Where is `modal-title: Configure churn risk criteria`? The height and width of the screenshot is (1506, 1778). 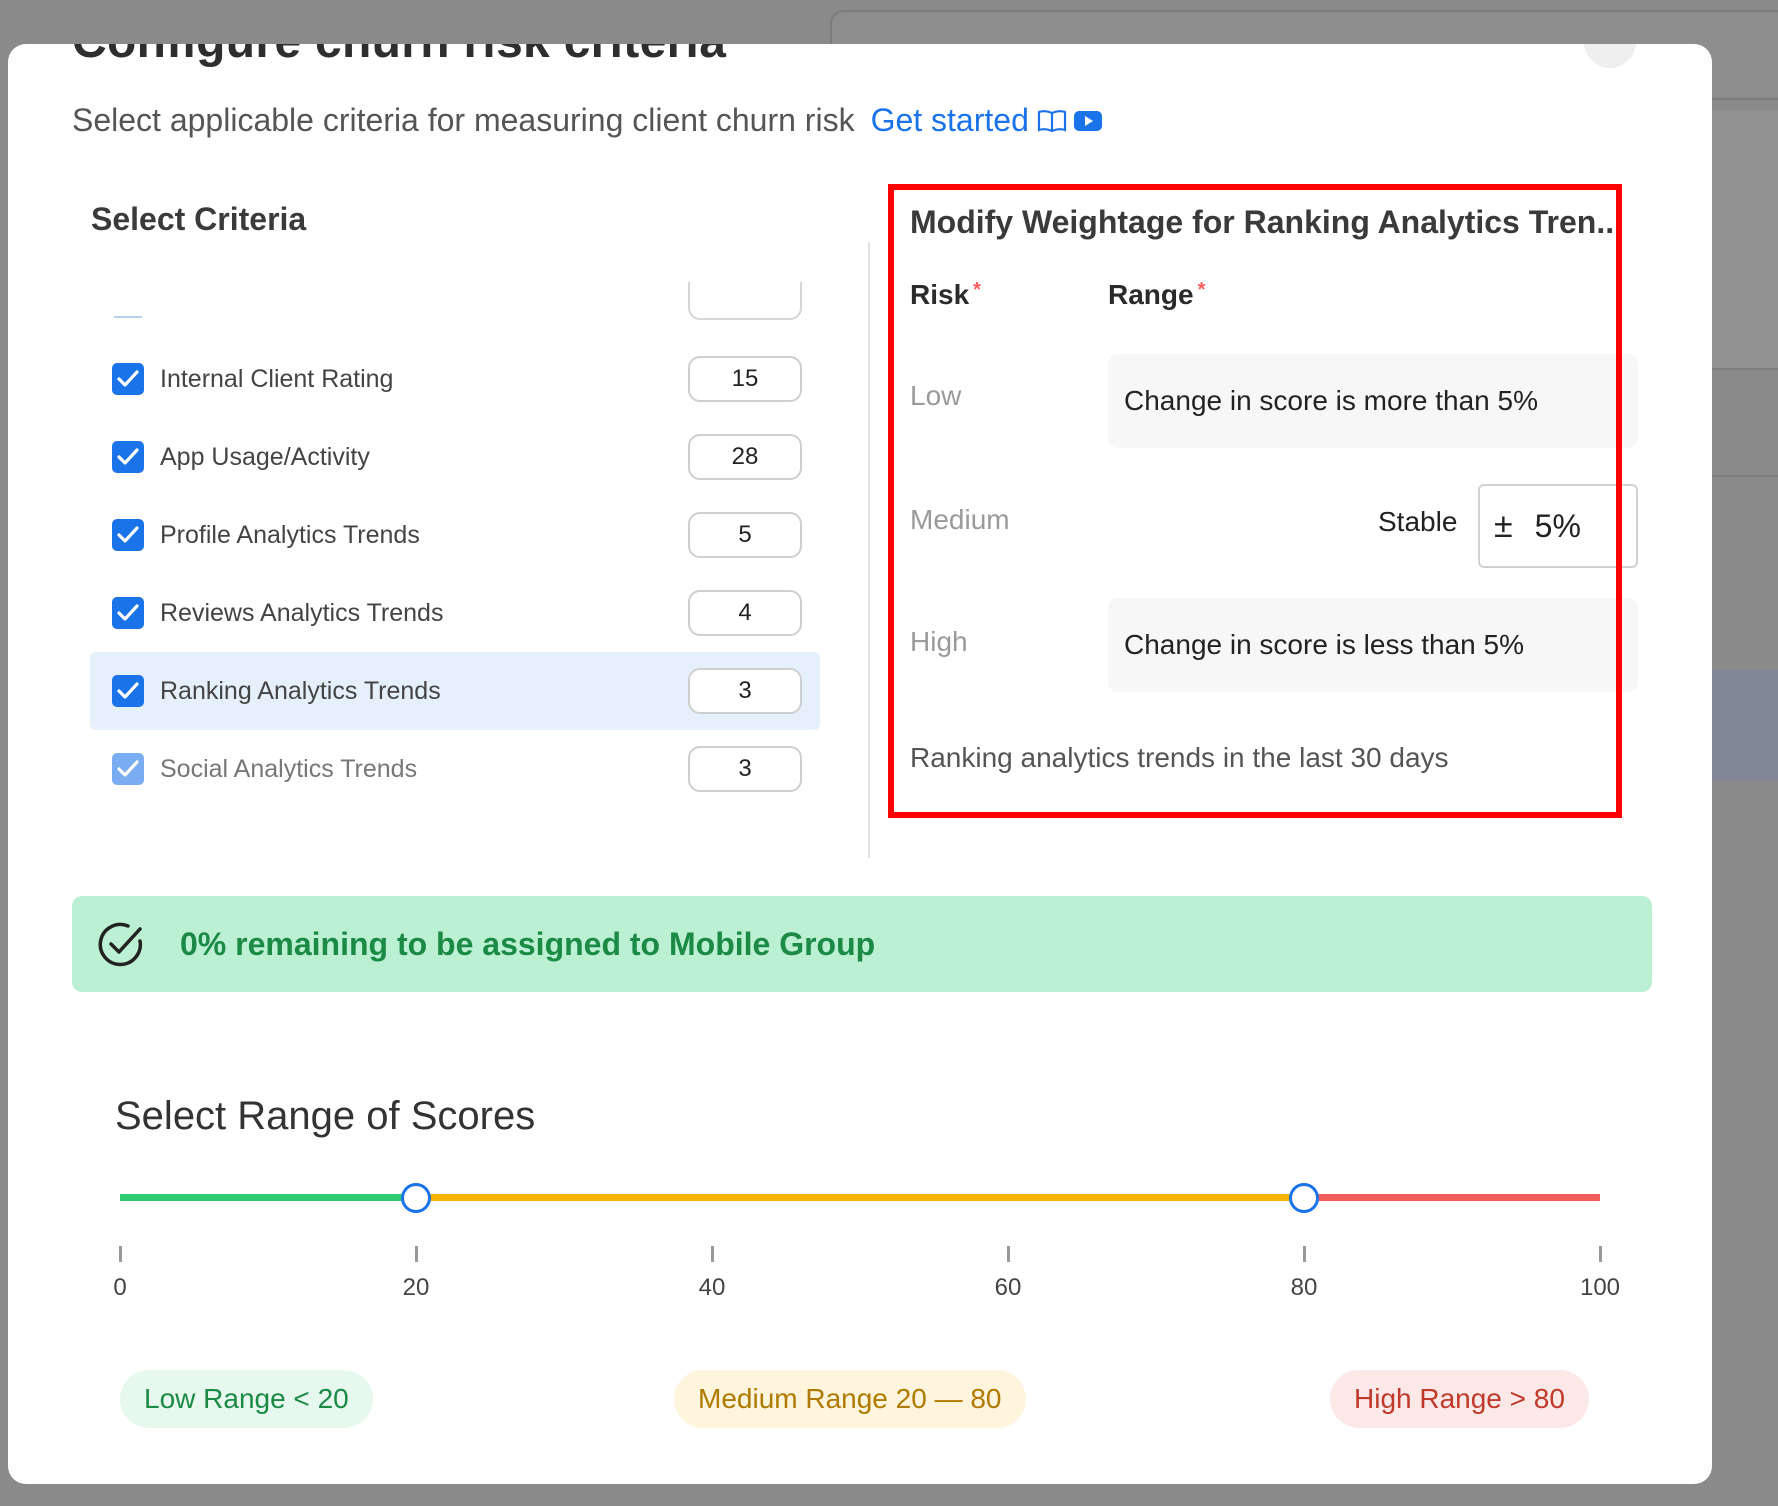 modal-title: Configure churn risk criteria is located at coordinates (399, 56).